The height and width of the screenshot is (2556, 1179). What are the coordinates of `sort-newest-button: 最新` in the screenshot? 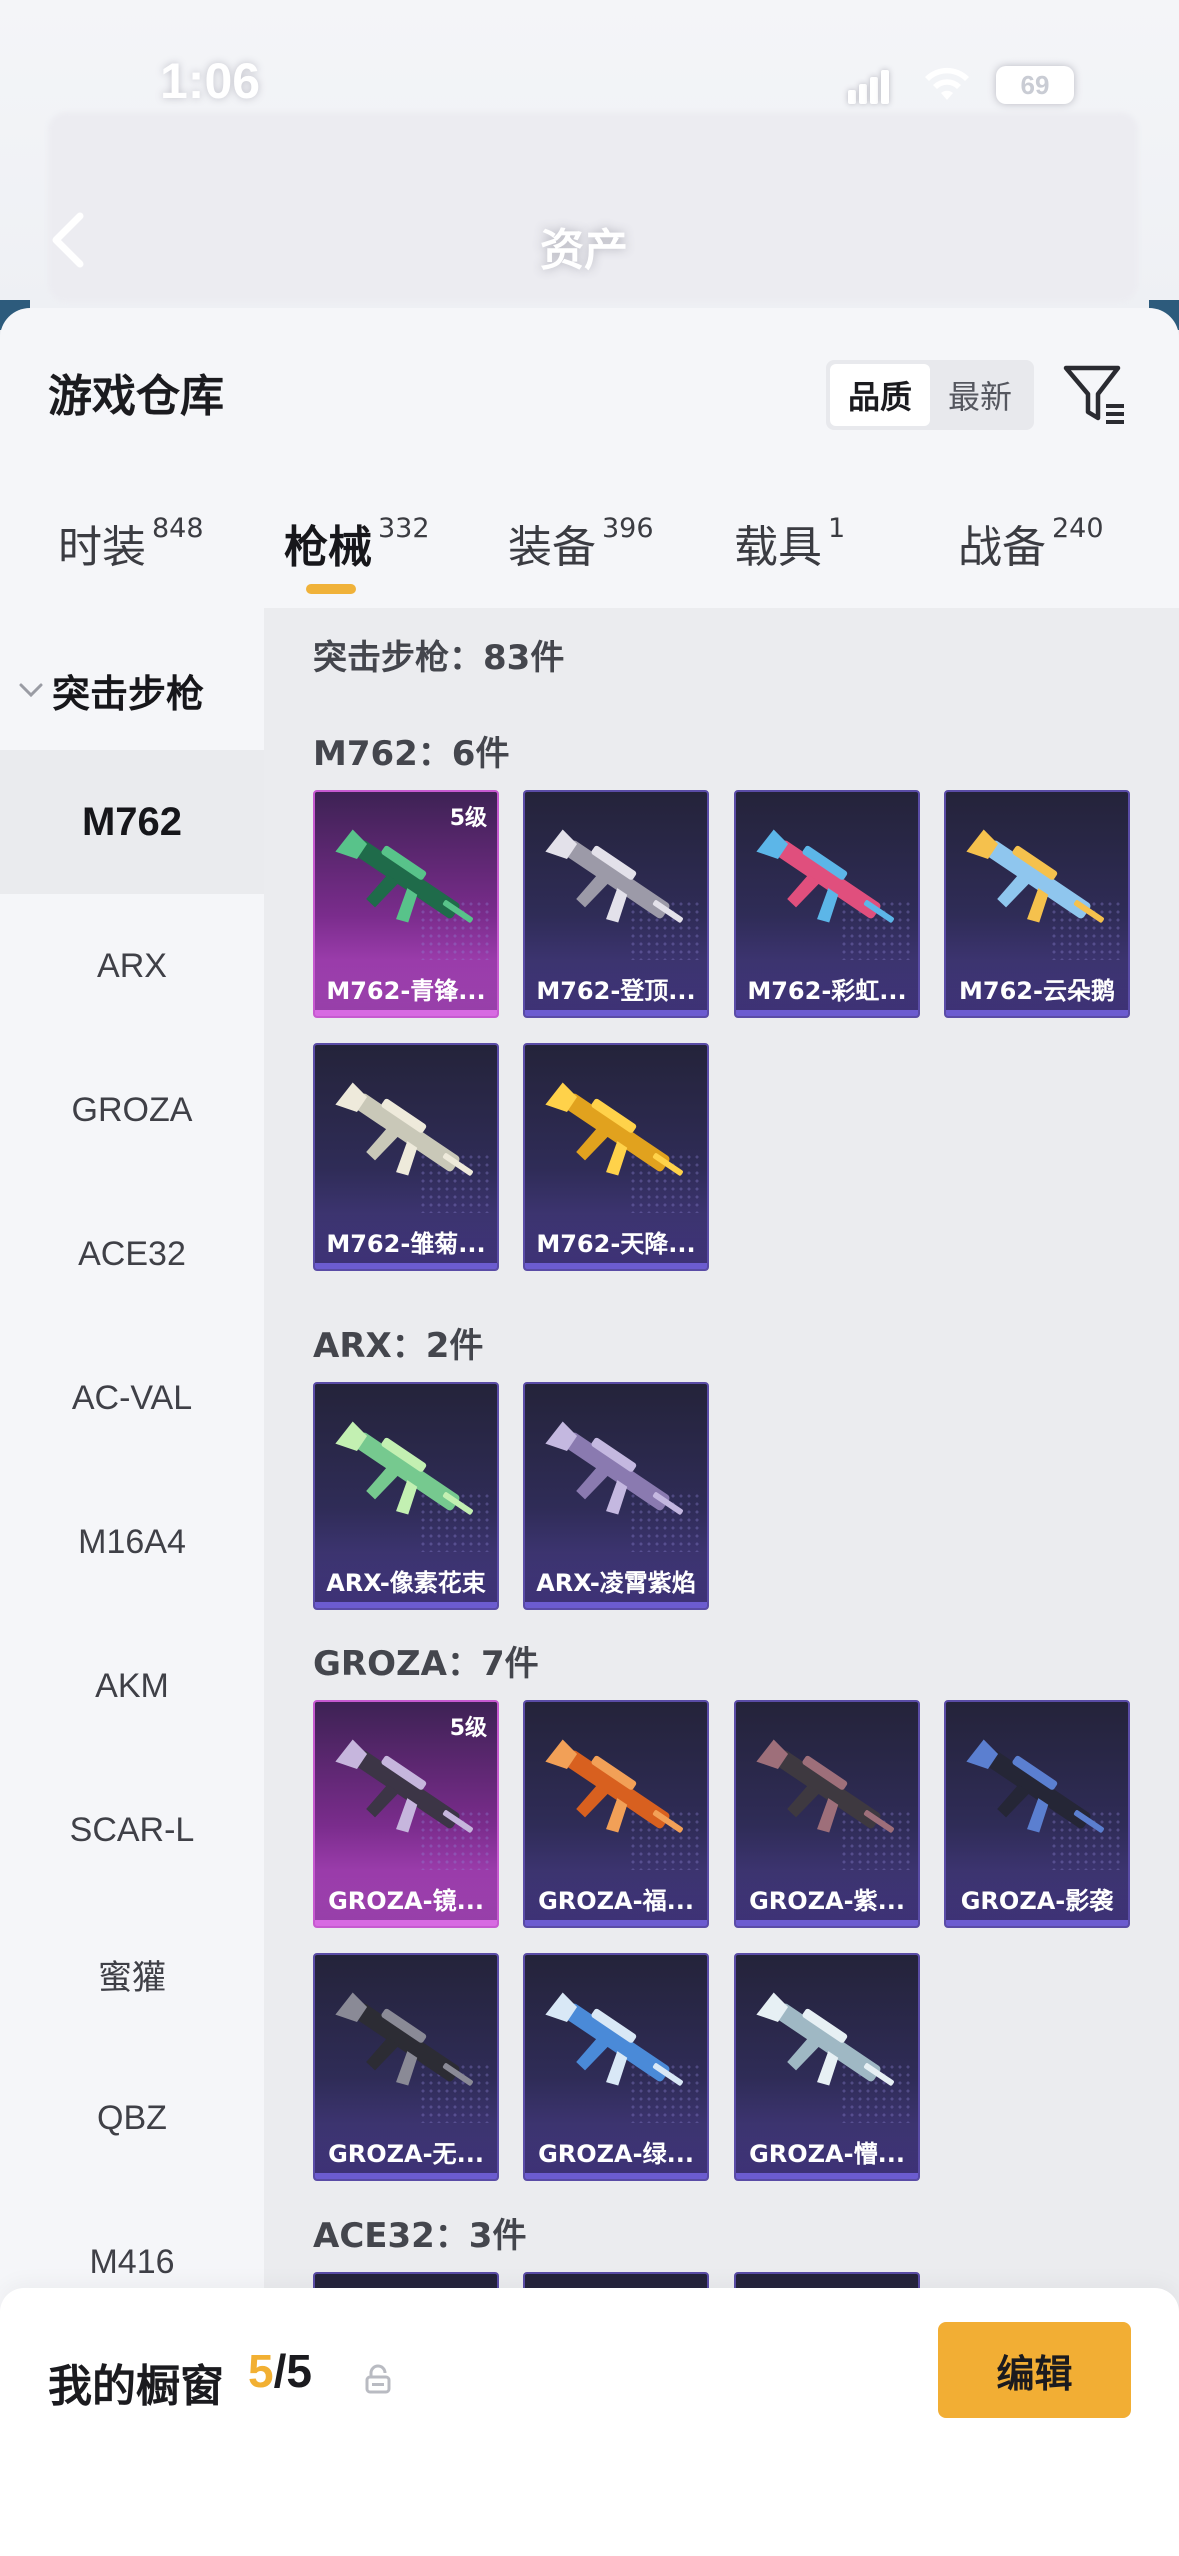 It's located at (980, 395).